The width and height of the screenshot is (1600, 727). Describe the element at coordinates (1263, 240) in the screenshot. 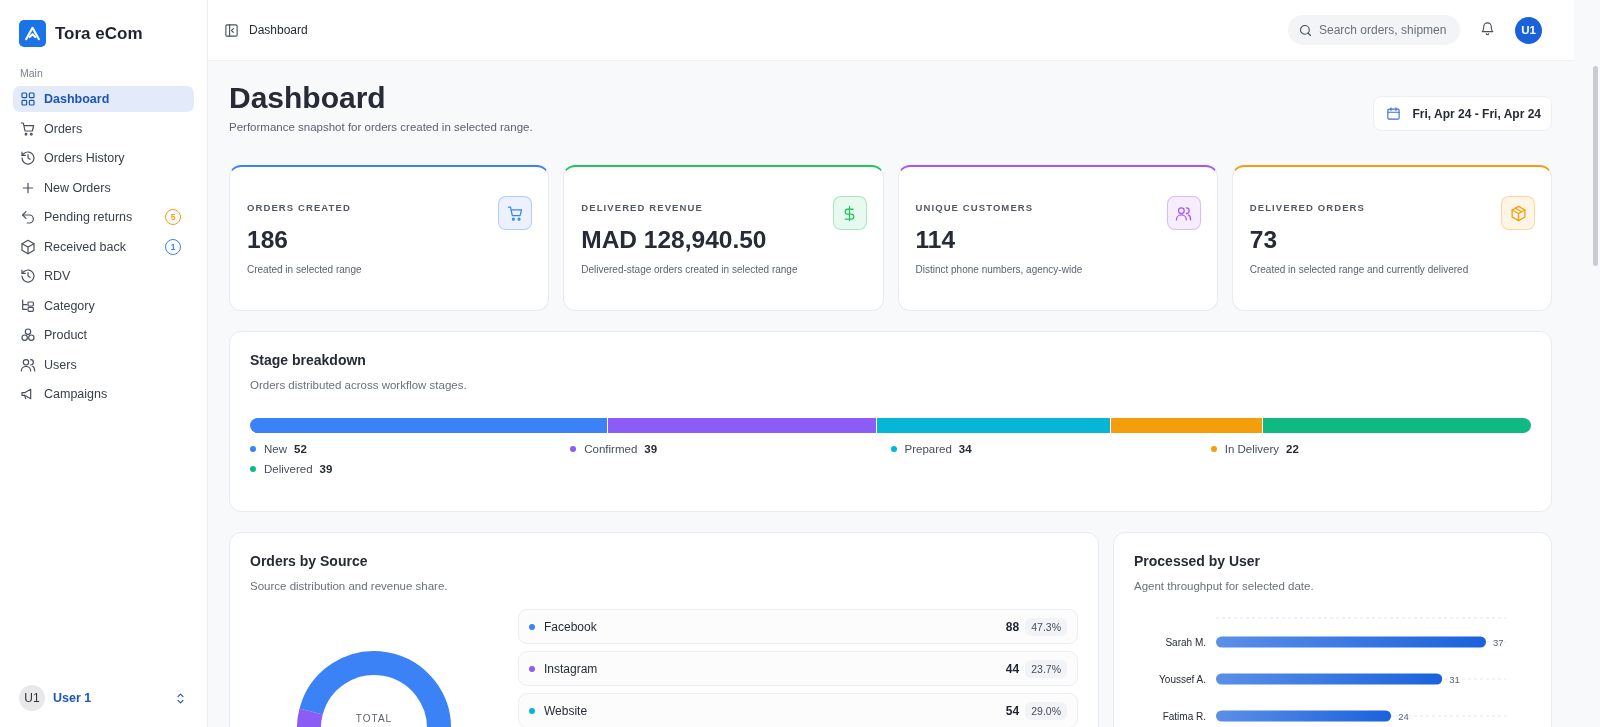

I see `stat-value: 73` at that location.